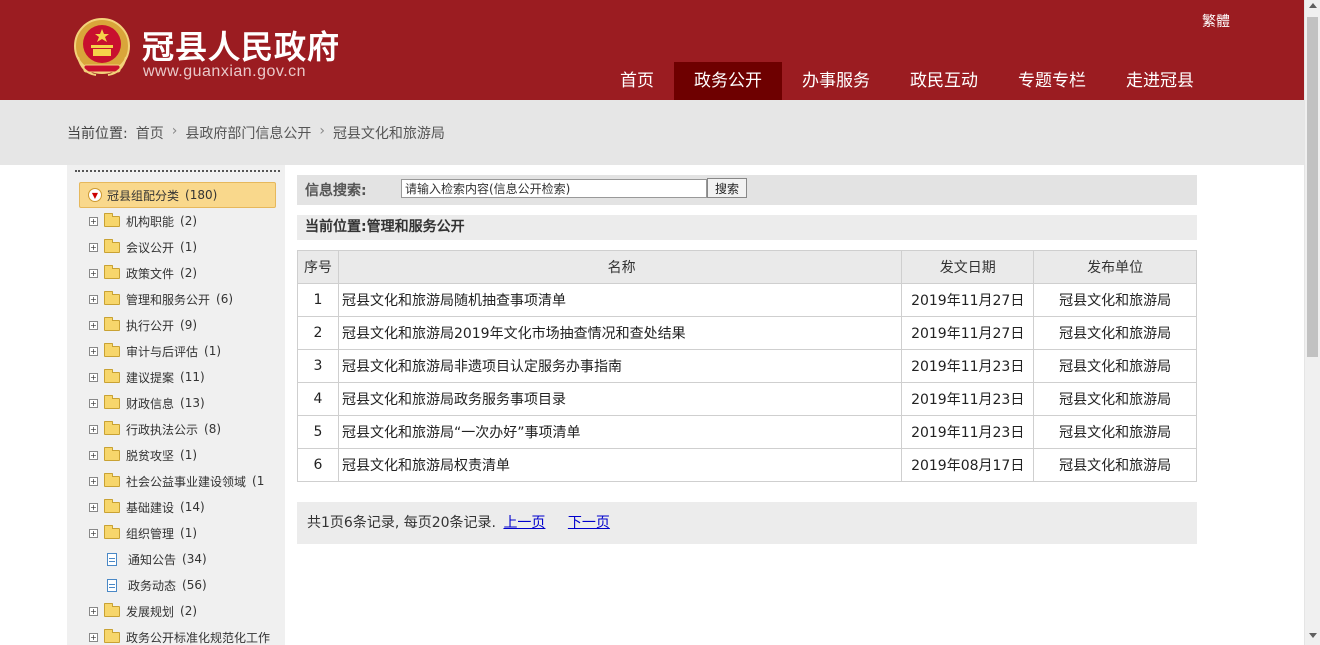 Image resolution: width=1320 pixels, height=645 pixels. Describe the element at coordinates (187, 221) in the screenshot. I see `tree-item: + 机构职能 (2)` at that location.